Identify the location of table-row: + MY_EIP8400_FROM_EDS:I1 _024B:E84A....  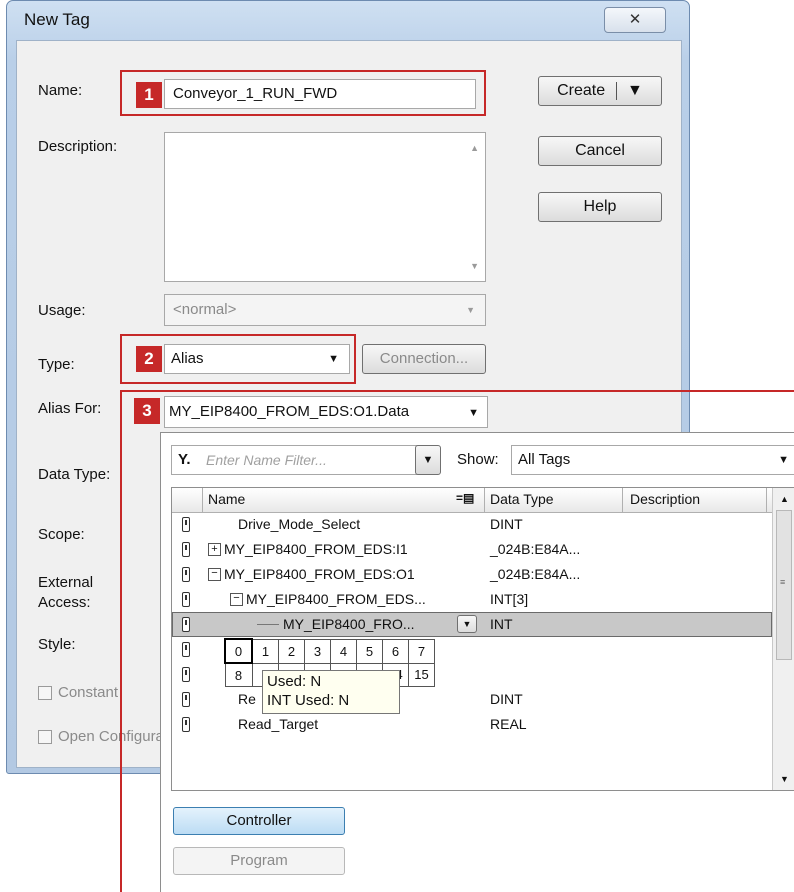
(472, 549).